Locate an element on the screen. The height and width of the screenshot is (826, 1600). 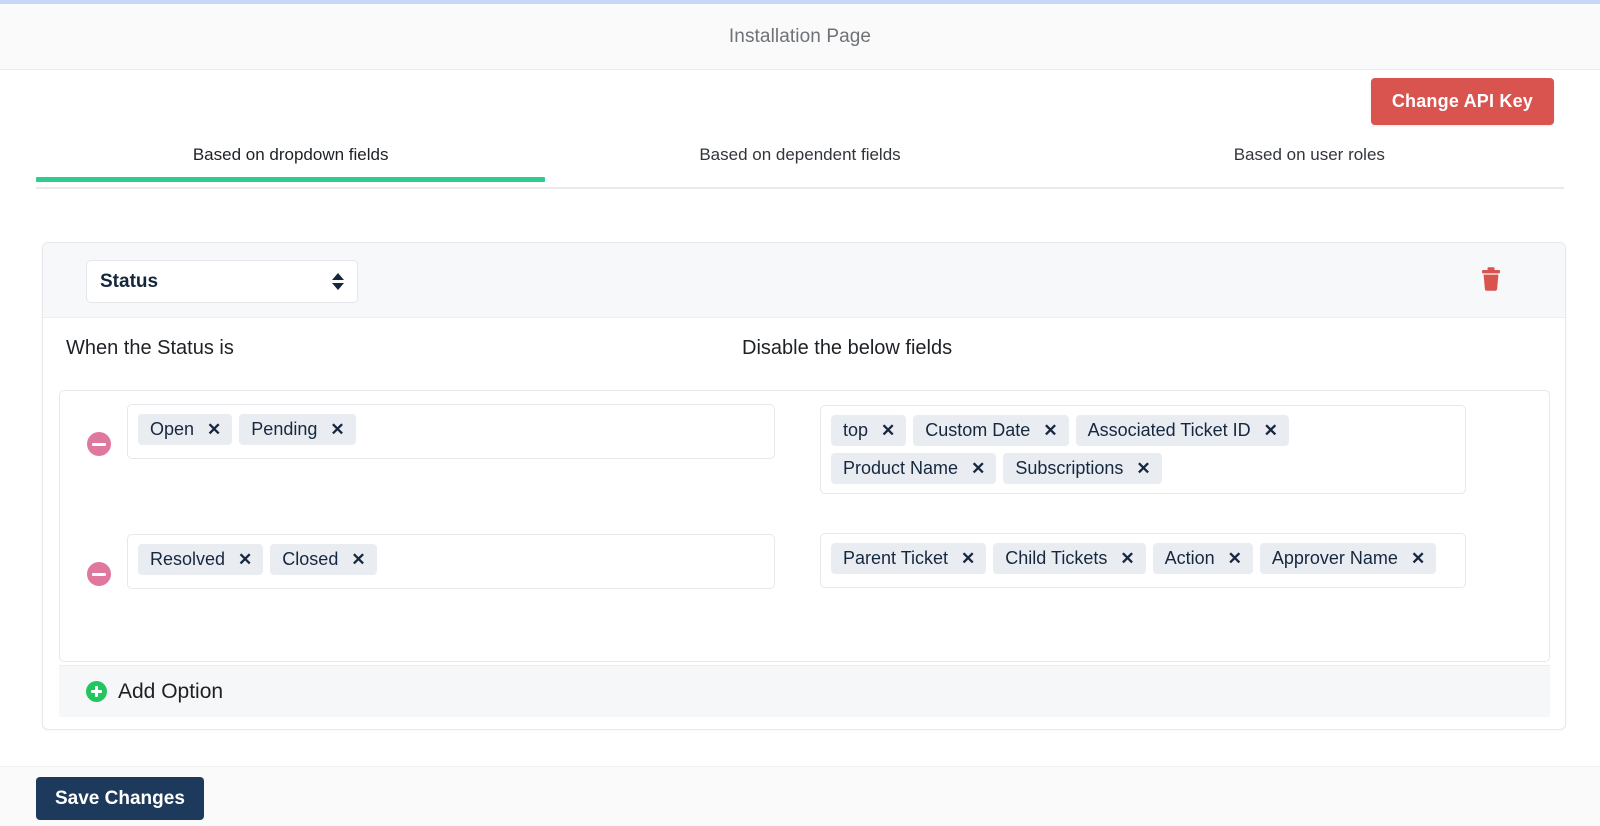
tab-based-on-dependent-fields: Based on dependent fields is located at coordinates (799, 156).